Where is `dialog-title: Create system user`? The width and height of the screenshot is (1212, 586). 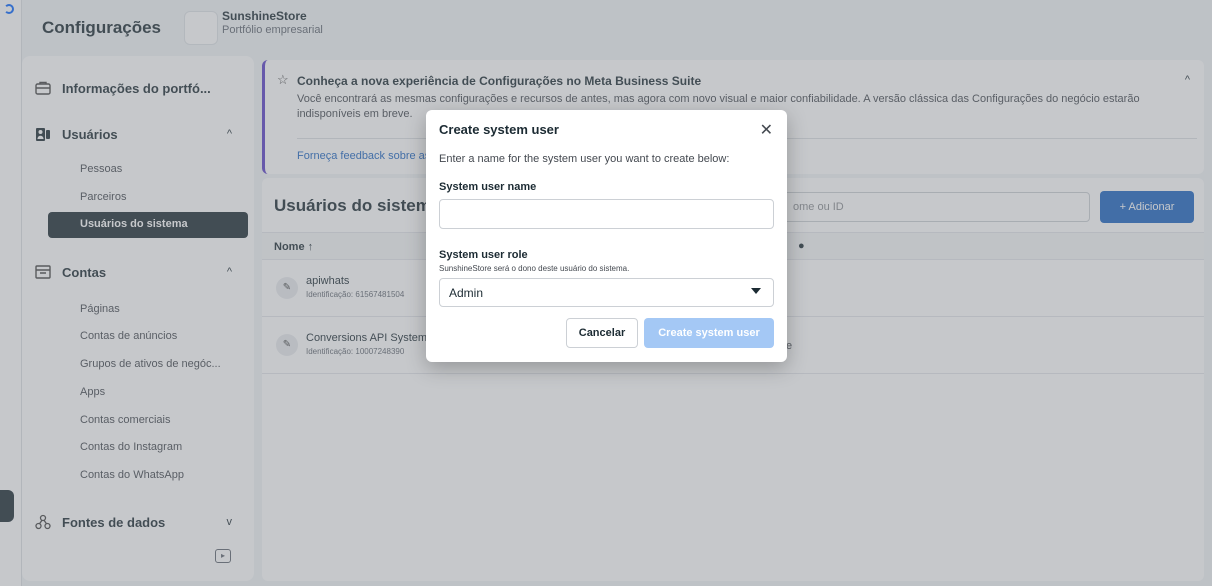
dialog-title: Create system user is located at coordinates (499, 129).